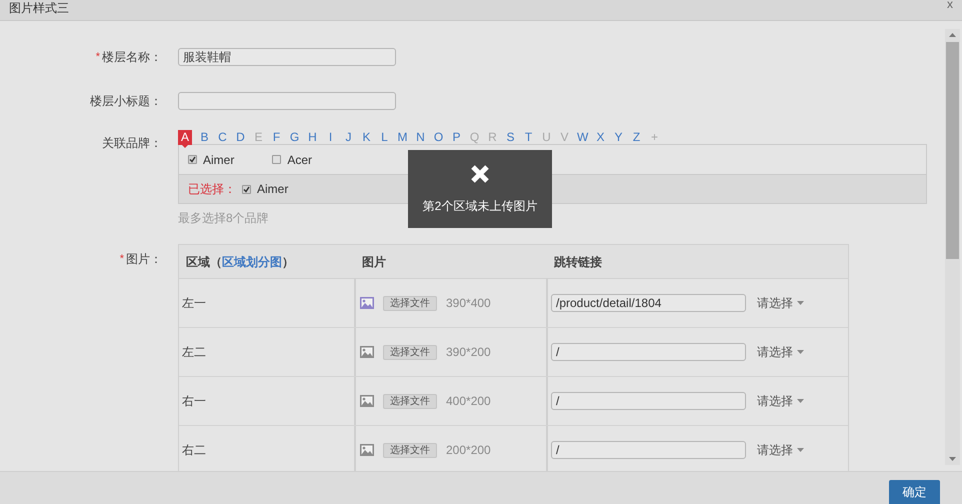 The height and width of the screenshot is (504, 962). Describe the element at coordinates (618, 137) in the screenshot. I see `letter-link: Y` at that location.